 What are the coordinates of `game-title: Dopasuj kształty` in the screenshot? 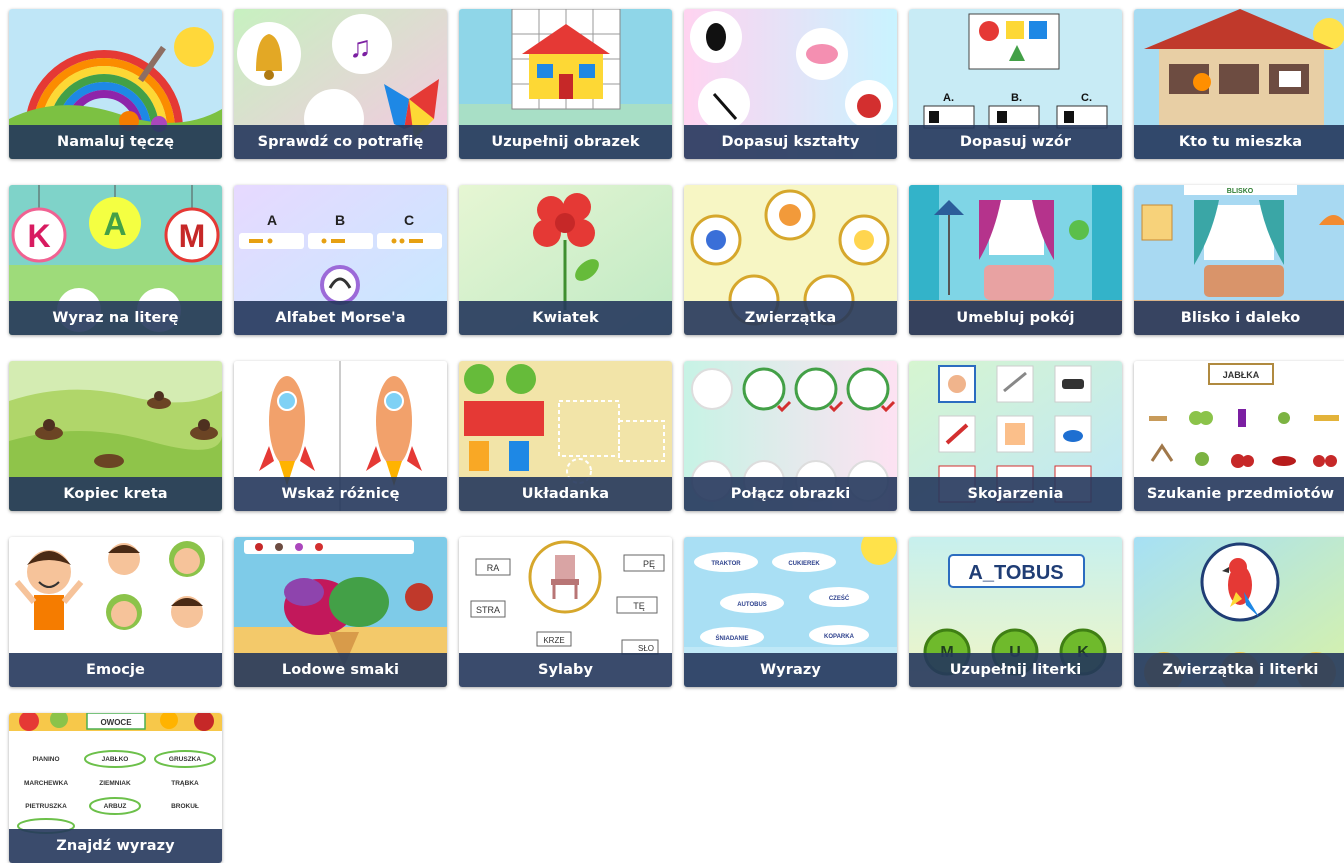 It's located at (790, 142).